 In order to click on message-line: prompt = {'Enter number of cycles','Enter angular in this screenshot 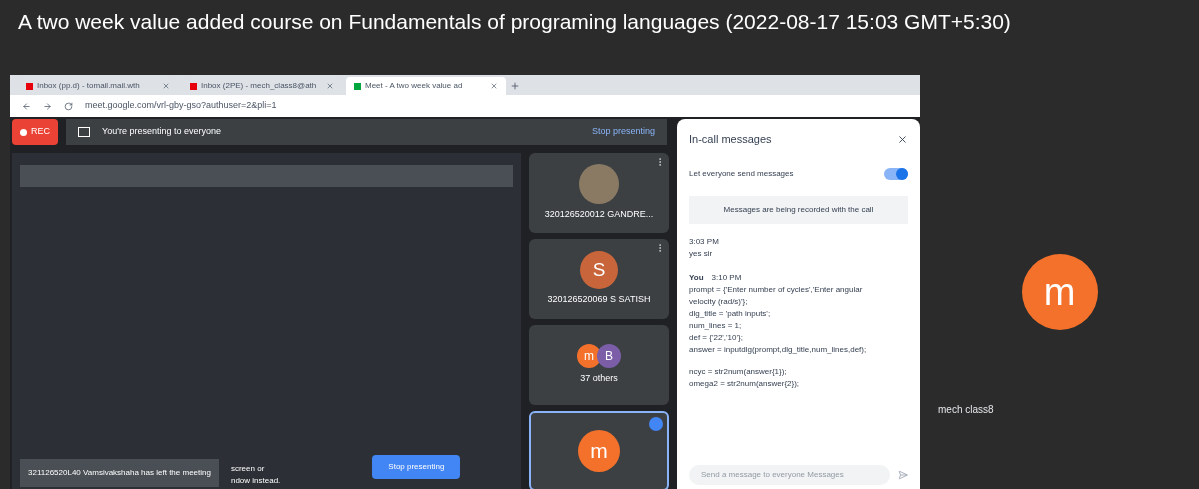, I will do `click(776, 289)`.